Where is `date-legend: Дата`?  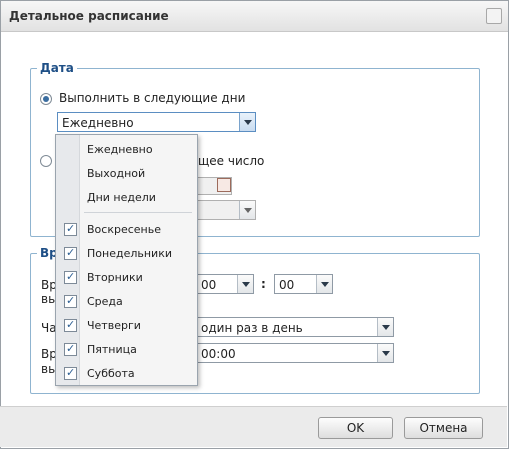
date-legend: Дата is located at coordinates (57, 68).